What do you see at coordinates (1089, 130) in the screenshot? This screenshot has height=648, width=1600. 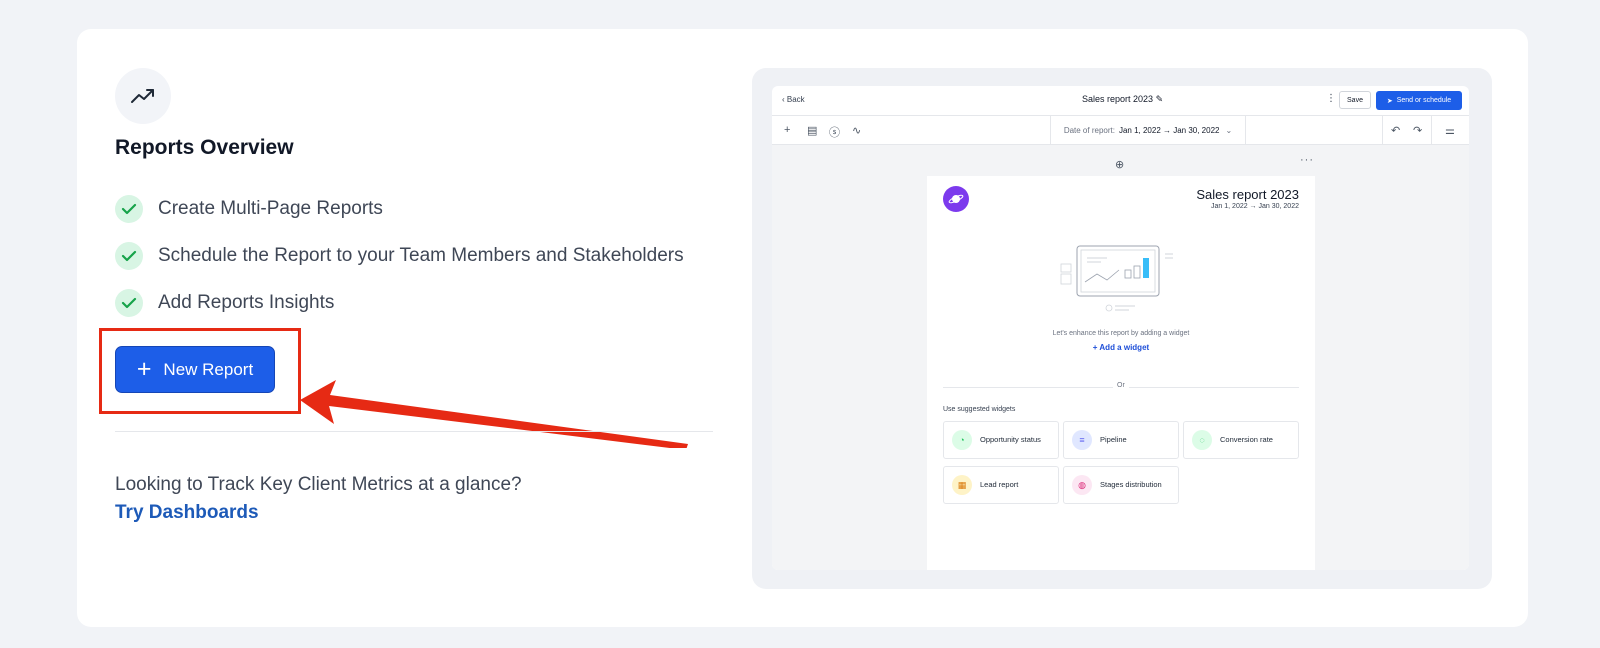 I see `date-label: Date of report:` at bounding box center [1089, 130].